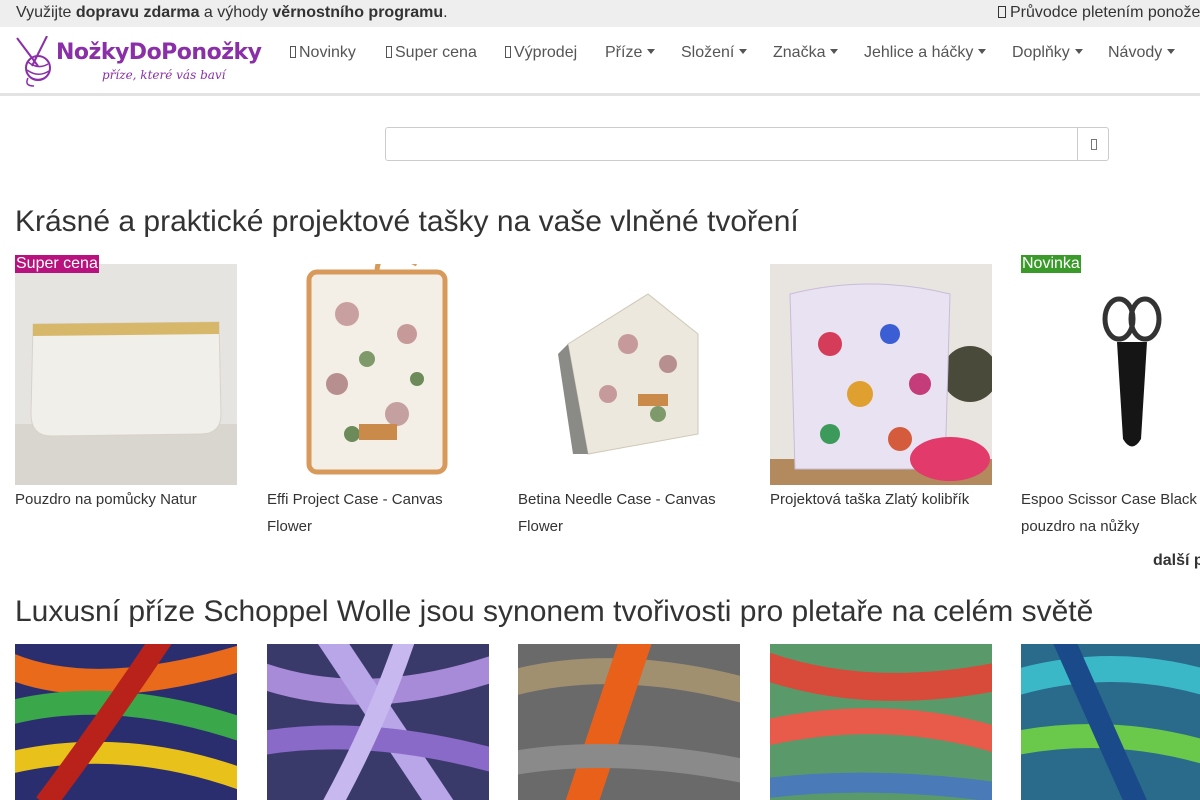  I want to click on product-card: Betina Needle Case - Canvas Flower, so click(629, 405).